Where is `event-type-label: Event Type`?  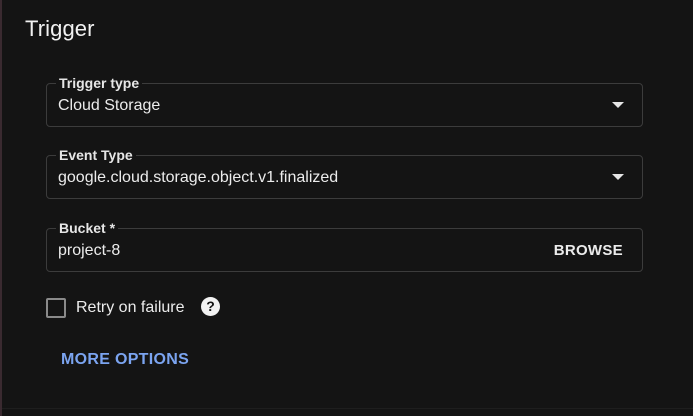
event-type-label: Event Type is located at coordinates (96, 155).